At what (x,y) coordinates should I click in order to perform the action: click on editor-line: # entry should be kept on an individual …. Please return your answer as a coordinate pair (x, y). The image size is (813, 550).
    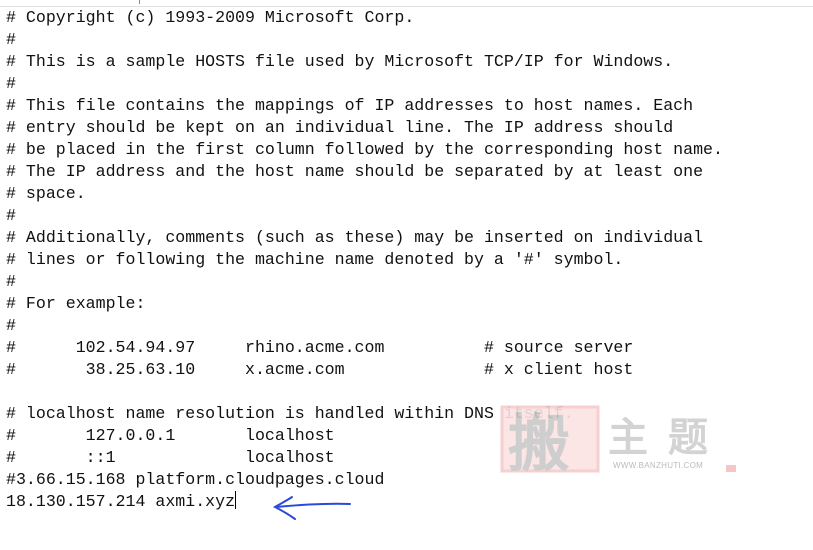
    Looking at the image, I should click on (340, 127).